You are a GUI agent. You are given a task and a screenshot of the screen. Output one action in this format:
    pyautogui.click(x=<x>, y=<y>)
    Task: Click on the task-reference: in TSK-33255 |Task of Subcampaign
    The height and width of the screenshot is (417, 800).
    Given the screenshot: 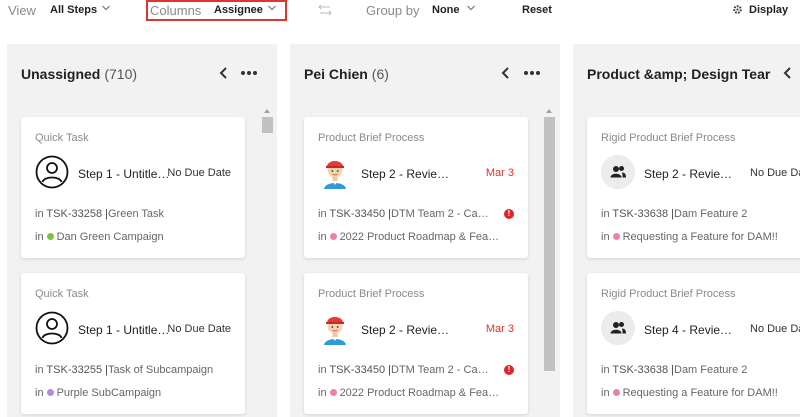 What is the action you would take?
    pyautogui.click(x=124, y=370)
    